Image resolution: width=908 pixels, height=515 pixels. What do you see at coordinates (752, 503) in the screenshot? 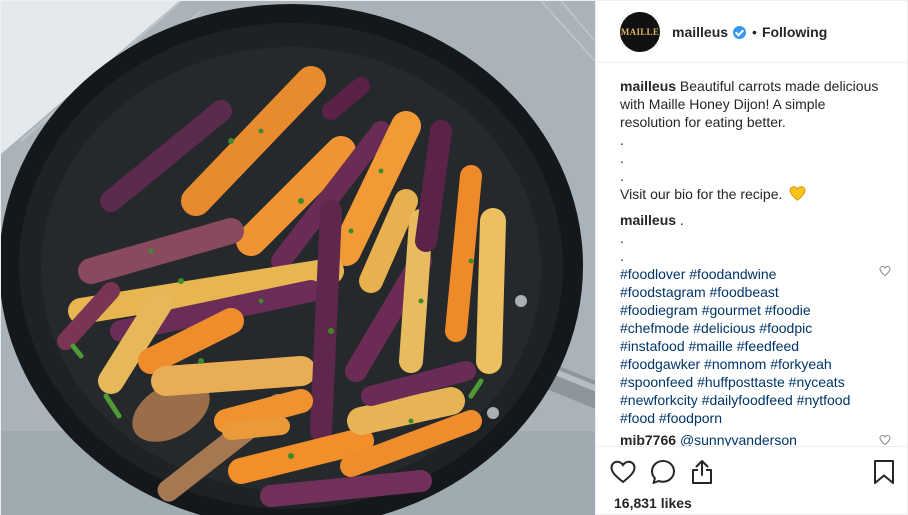
I see `likes-count: 16,831 likes` at bounding box center [752, 503].